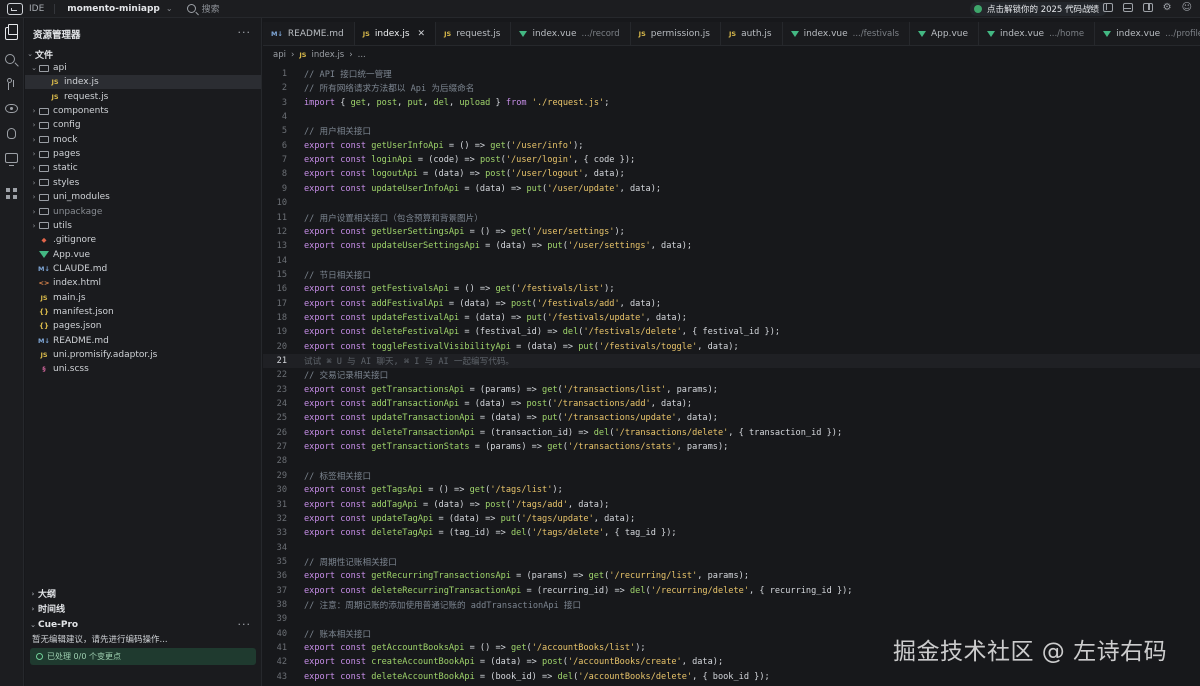 The height and width of the screenshot is (686, 1200). Describe the element at coordinates (143, 154) in the screenshot. I see `tree-item: › pages` at that location.